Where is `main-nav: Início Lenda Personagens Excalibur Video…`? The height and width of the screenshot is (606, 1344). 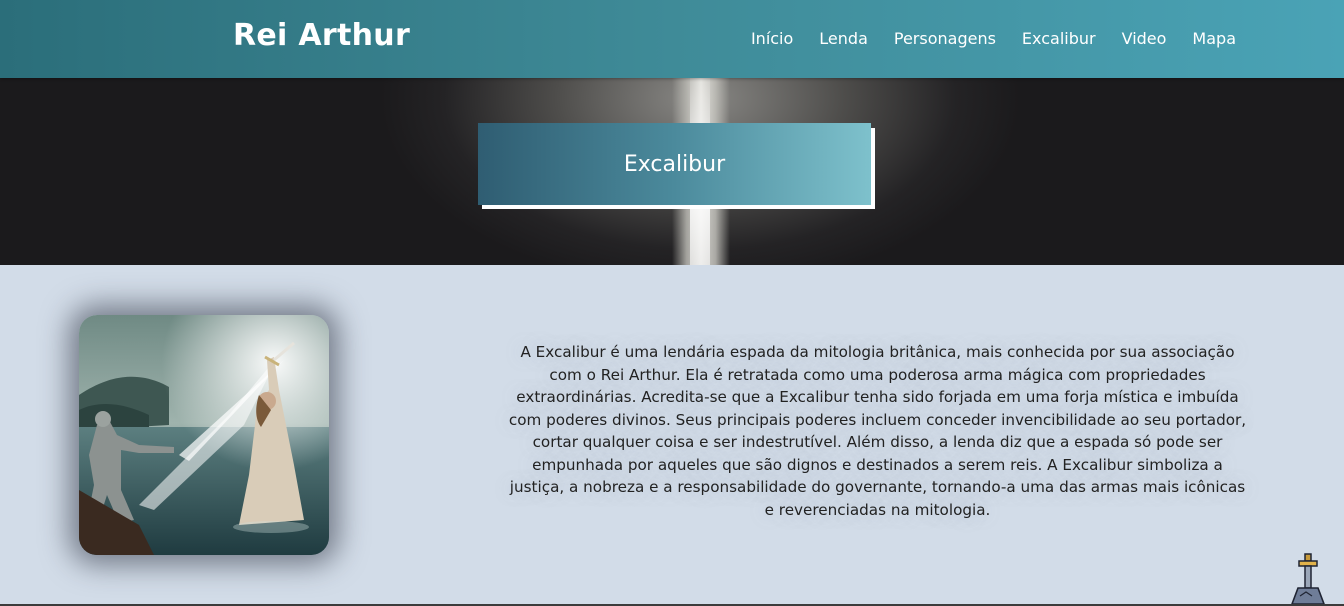
main-nav: Início Lenda Personagens Excalibur Video… is located at coordinates (993, 38).